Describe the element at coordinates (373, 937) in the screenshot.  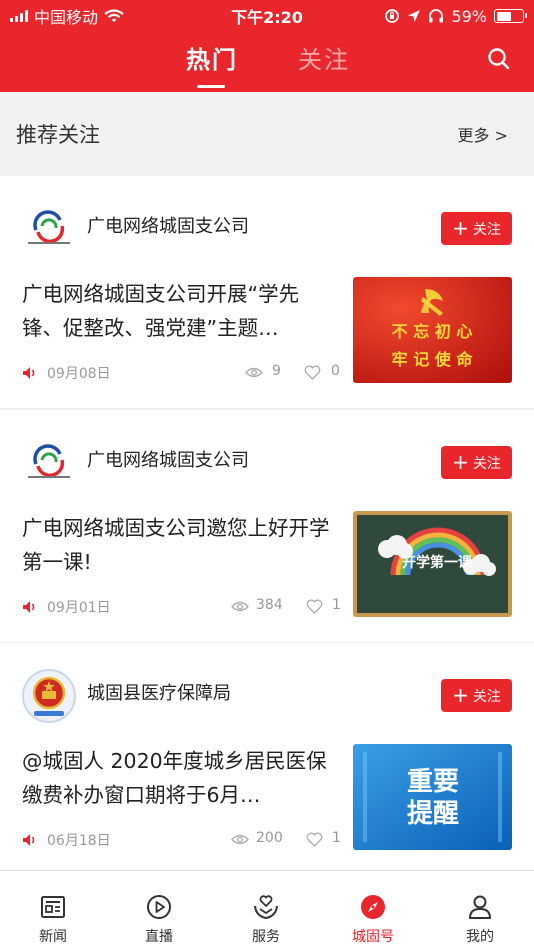
I see `nav-label: 城固号` at that location.